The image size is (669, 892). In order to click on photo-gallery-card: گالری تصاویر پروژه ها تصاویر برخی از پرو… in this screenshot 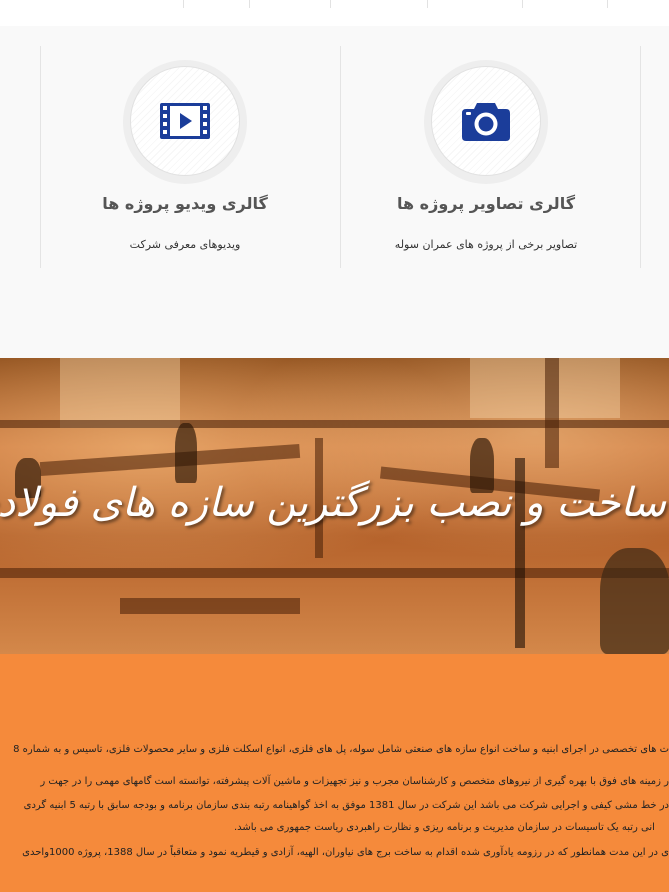, I will do `click(486, 157)`.